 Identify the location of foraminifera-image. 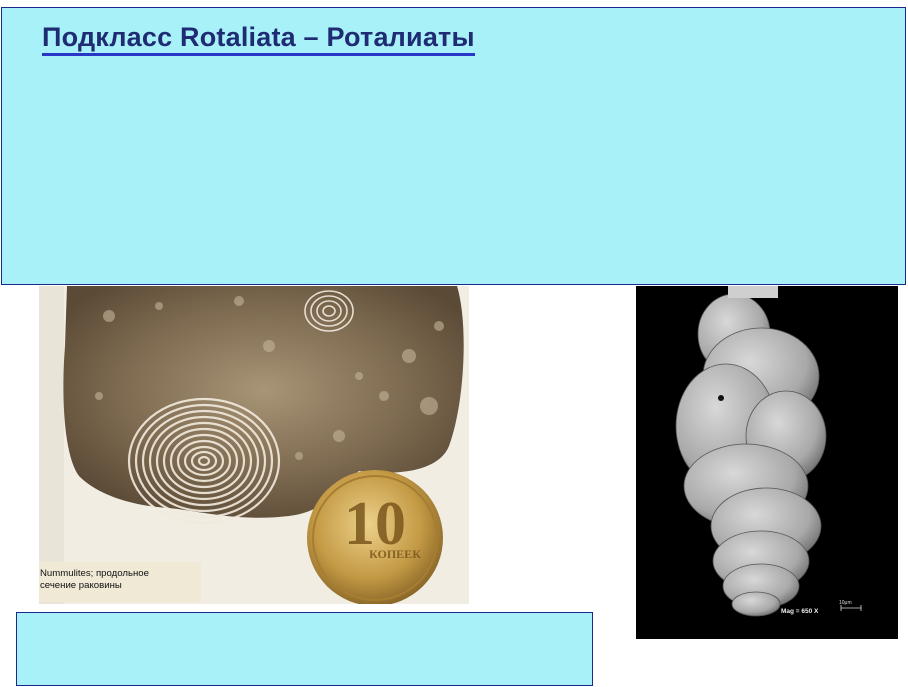
(767, 462).